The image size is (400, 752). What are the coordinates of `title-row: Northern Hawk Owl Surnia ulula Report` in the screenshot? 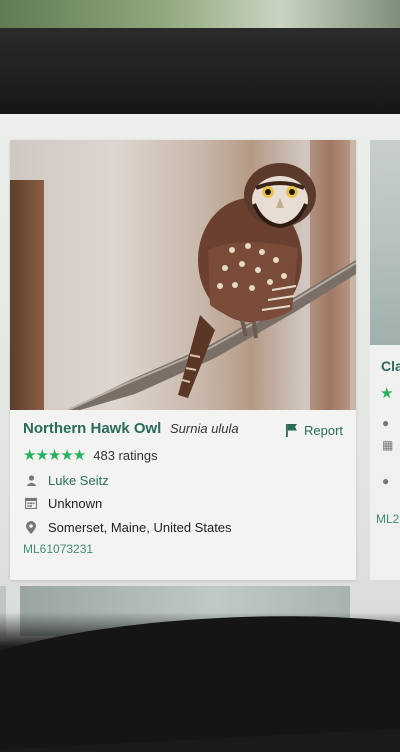 It's located at (188, 431).